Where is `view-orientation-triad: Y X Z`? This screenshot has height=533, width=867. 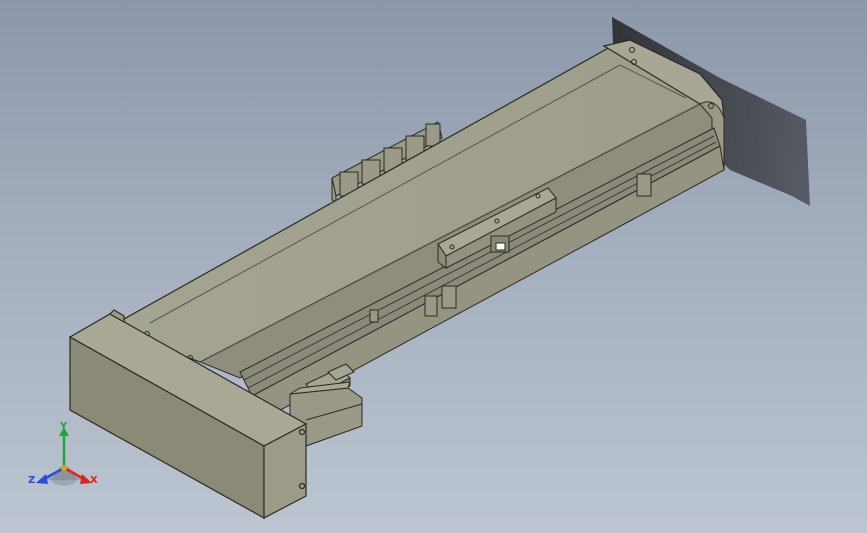 view-orientation-triad: Y X Z is located at coordinates (66, 455).